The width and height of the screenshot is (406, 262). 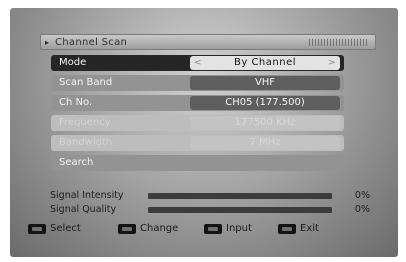 What do you see at coordinates (37, 229) in the screenshot?
I see `up-down-key-icon` at bounding box center [37, 229].